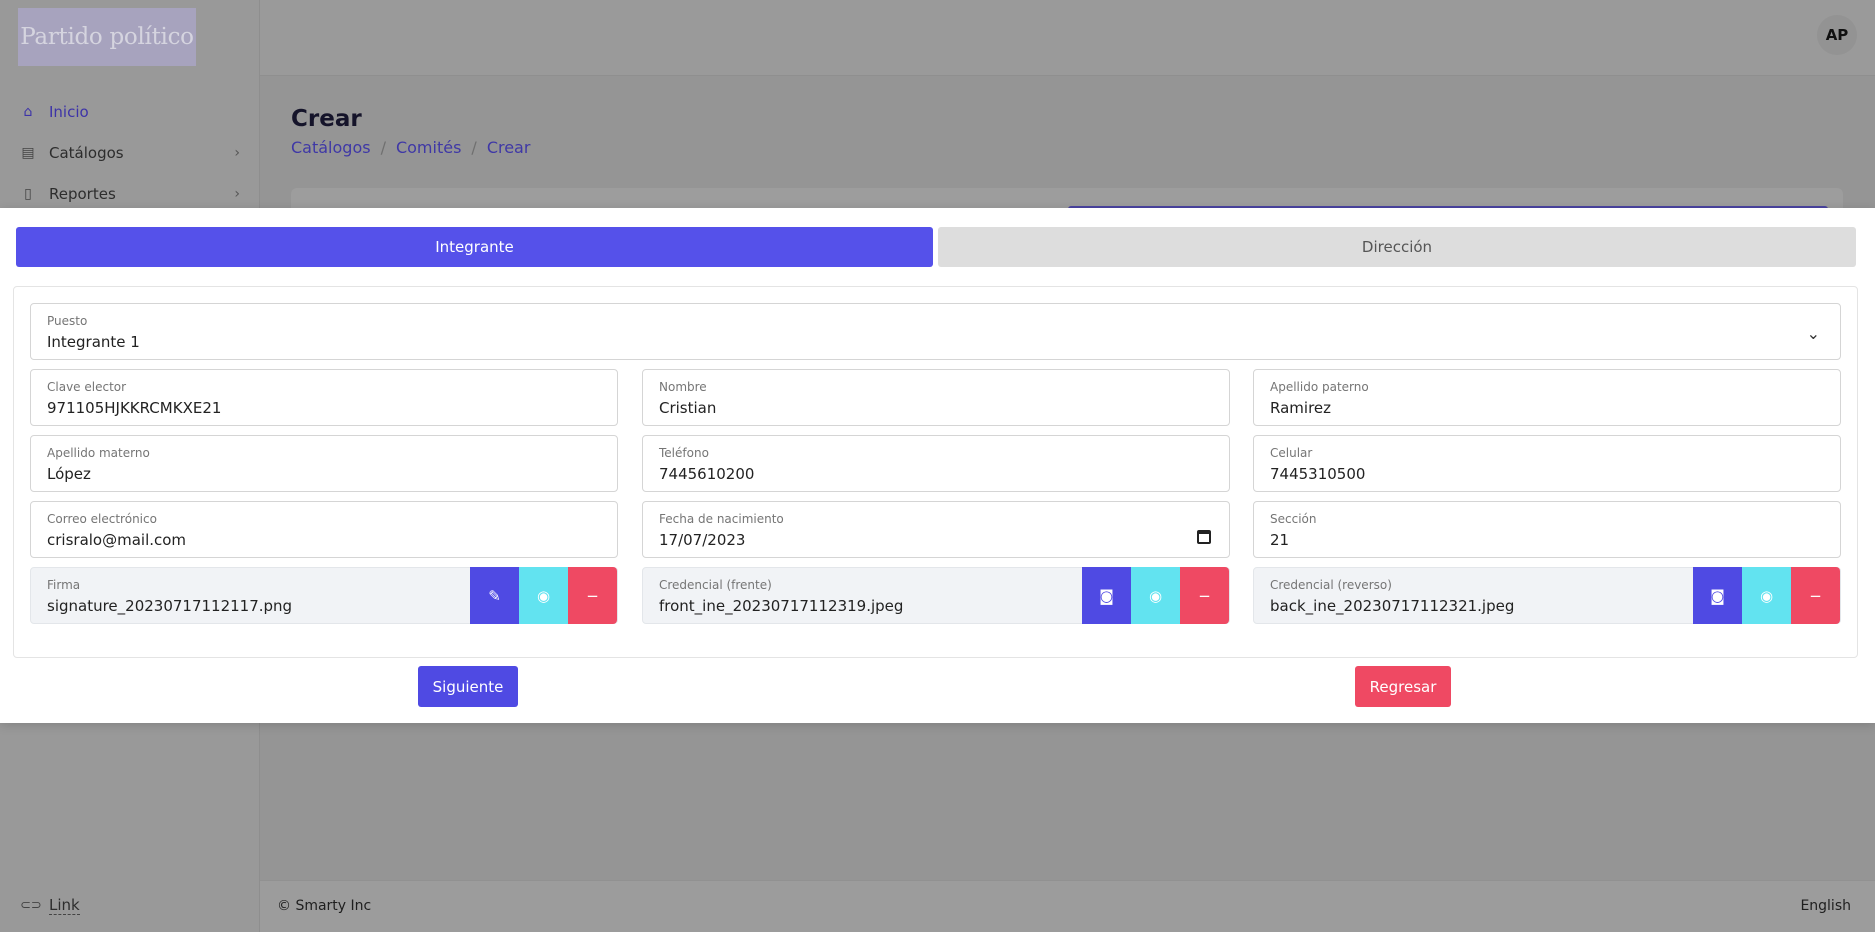  I want to click on remove-front-button: −, so click(1204, 595).